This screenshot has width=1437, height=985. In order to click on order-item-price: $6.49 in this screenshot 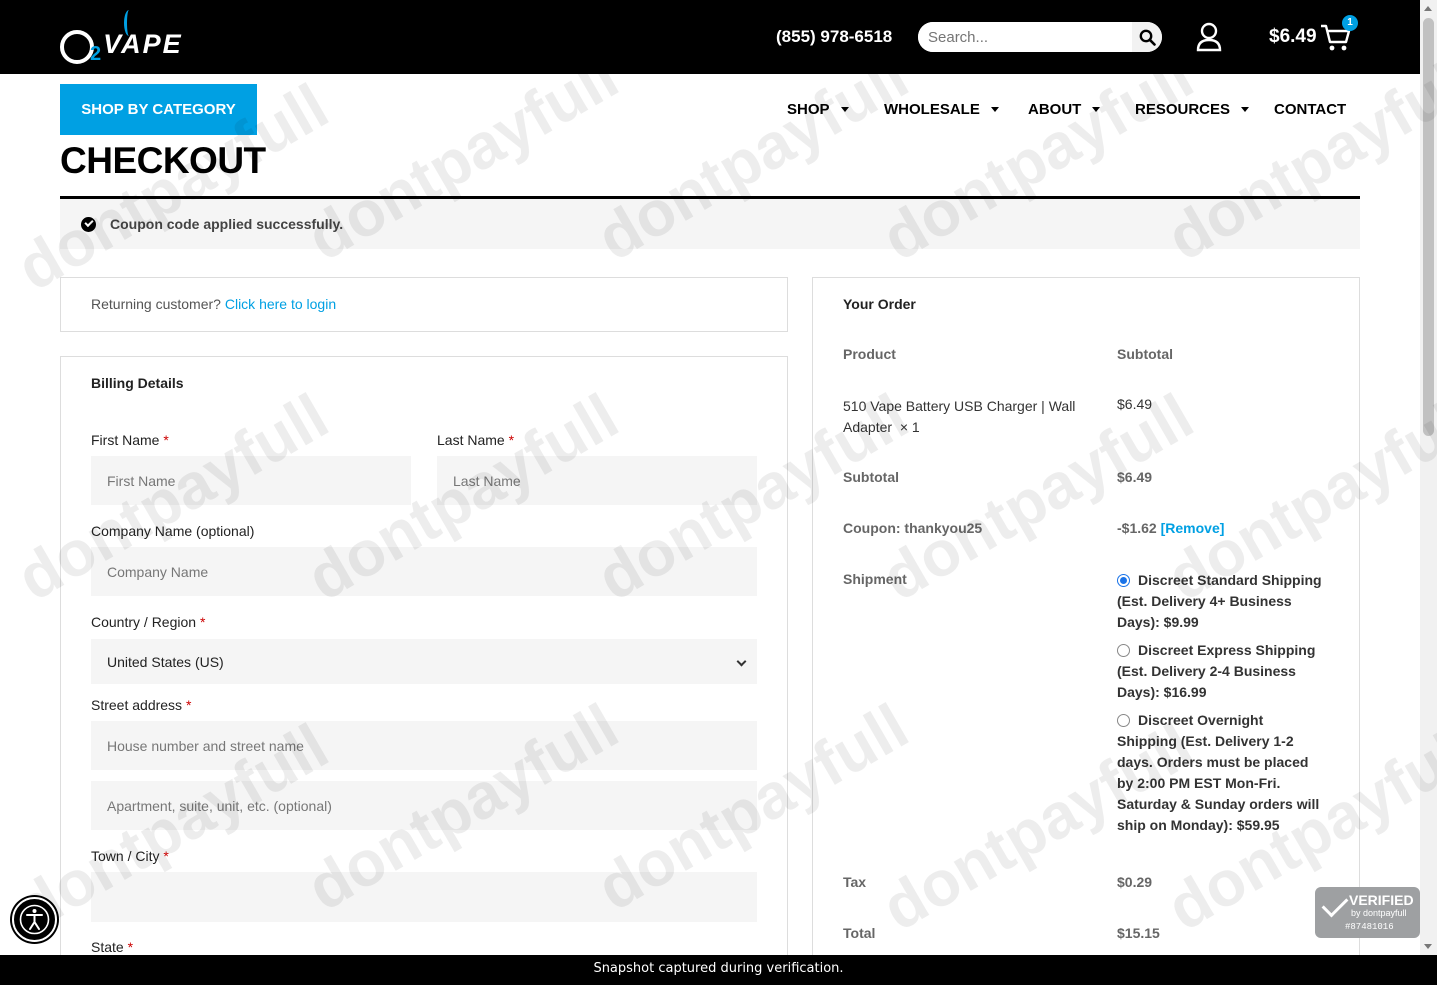, I will do `click(1135, 404)`.